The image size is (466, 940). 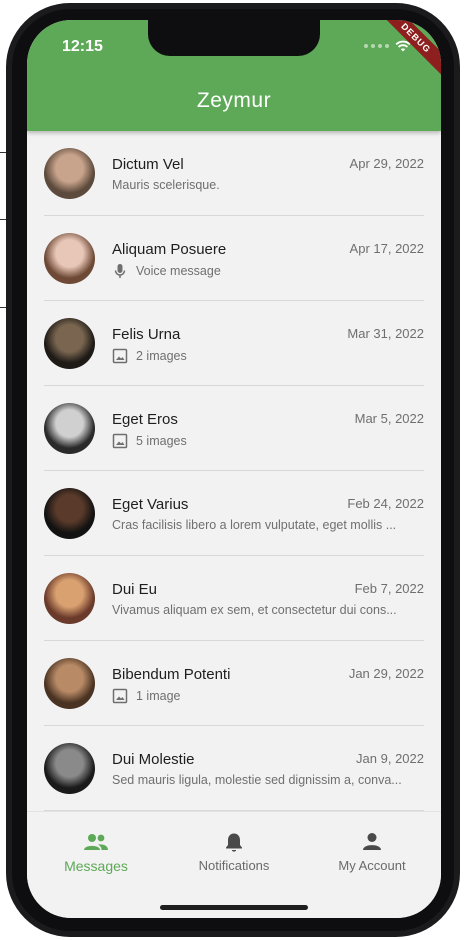 I want to click on conversation-item: Aliquam Posuere Apr 17, 2022 Voice message, so click(x=234, y=258).